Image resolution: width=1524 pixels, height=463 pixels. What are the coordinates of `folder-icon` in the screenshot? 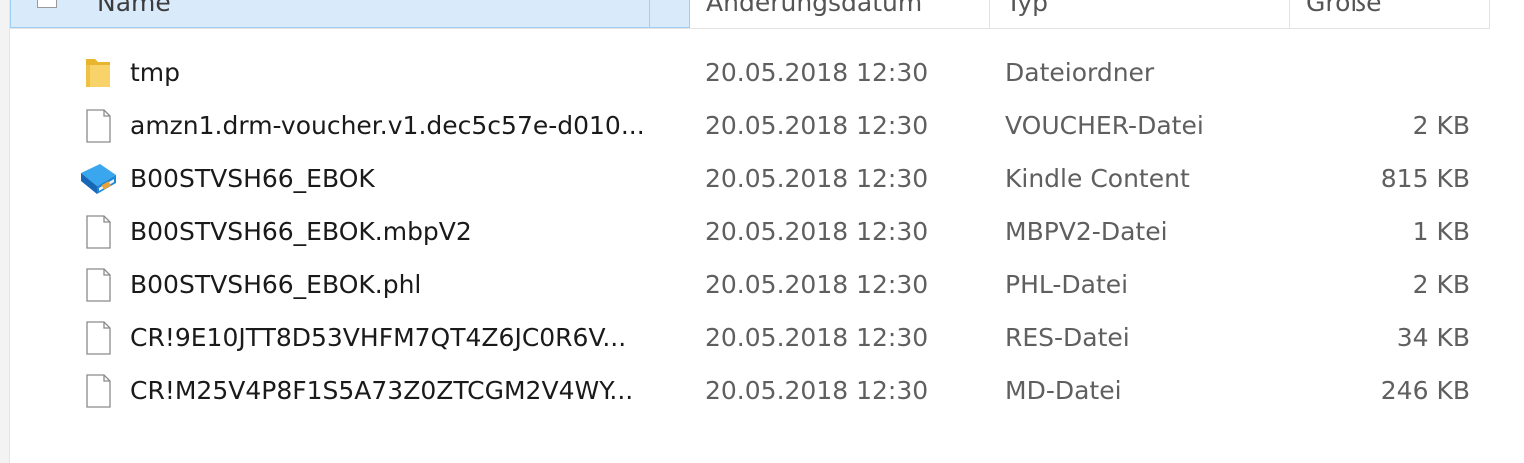 It's located at (98, 73).